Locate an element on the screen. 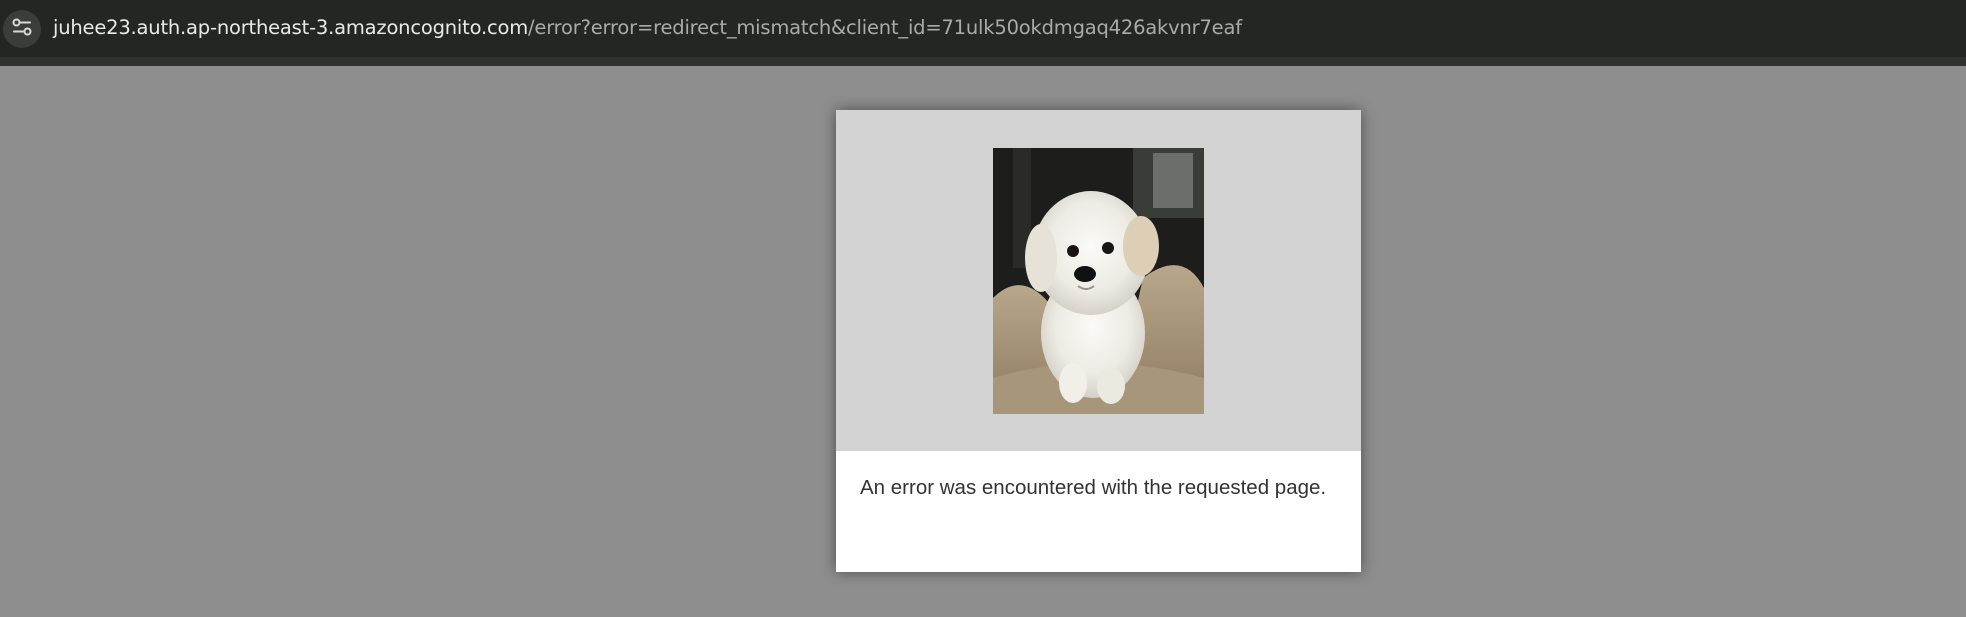  tune-icon is located at coordinates (22, 29).